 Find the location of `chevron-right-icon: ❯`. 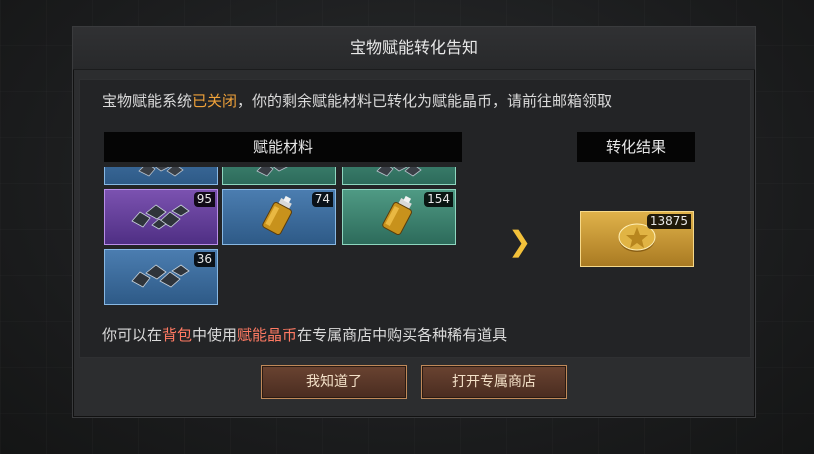

chevron-right-icon: ❯ is located at coordinates (520, 241).